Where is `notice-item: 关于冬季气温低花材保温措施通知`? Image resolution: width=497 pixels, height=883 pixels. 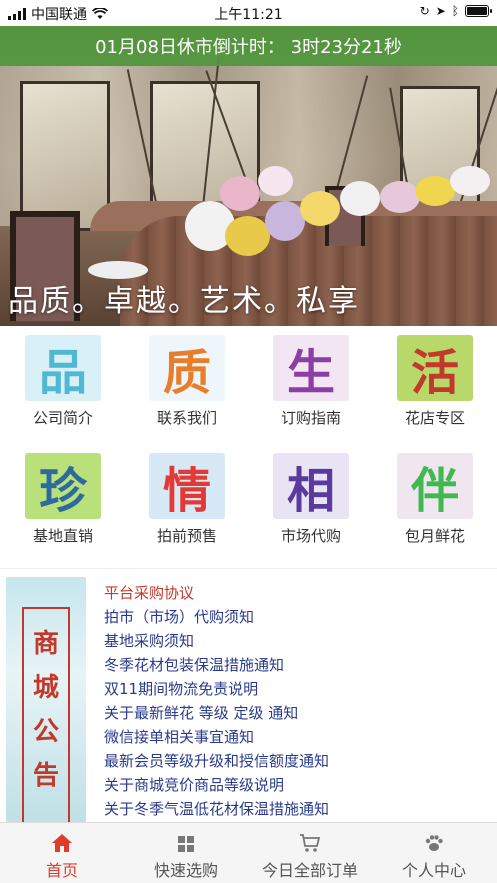 notice-item: 关于冬季气温低花材保温措施通知 is located at coordinates (296, 809).